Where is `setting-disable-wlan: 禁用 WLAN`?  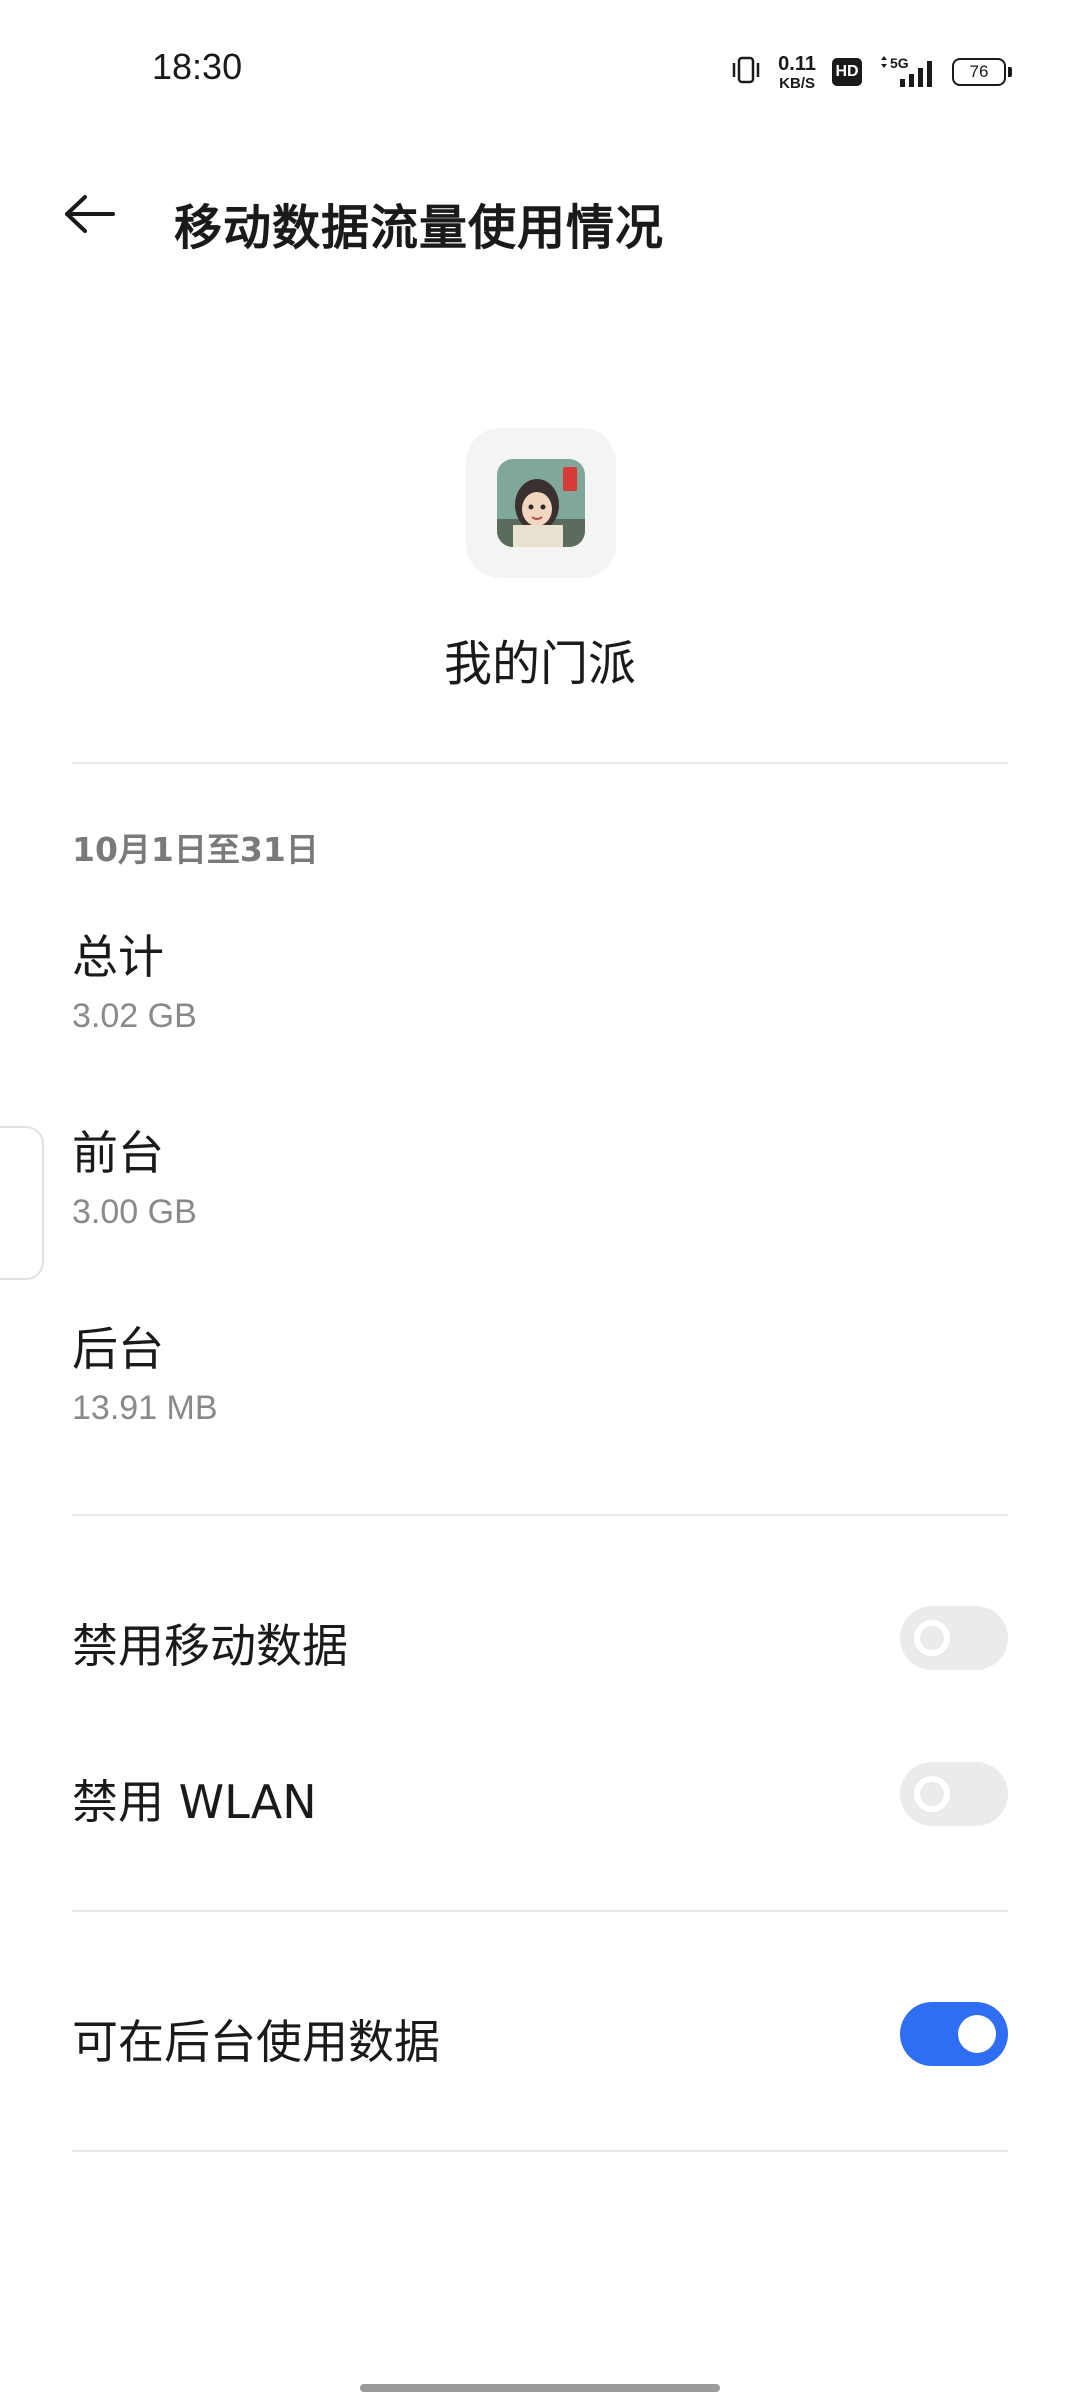 setting-disable-wlan: 禁用 WLAN is located at coordinates (540, 1794).